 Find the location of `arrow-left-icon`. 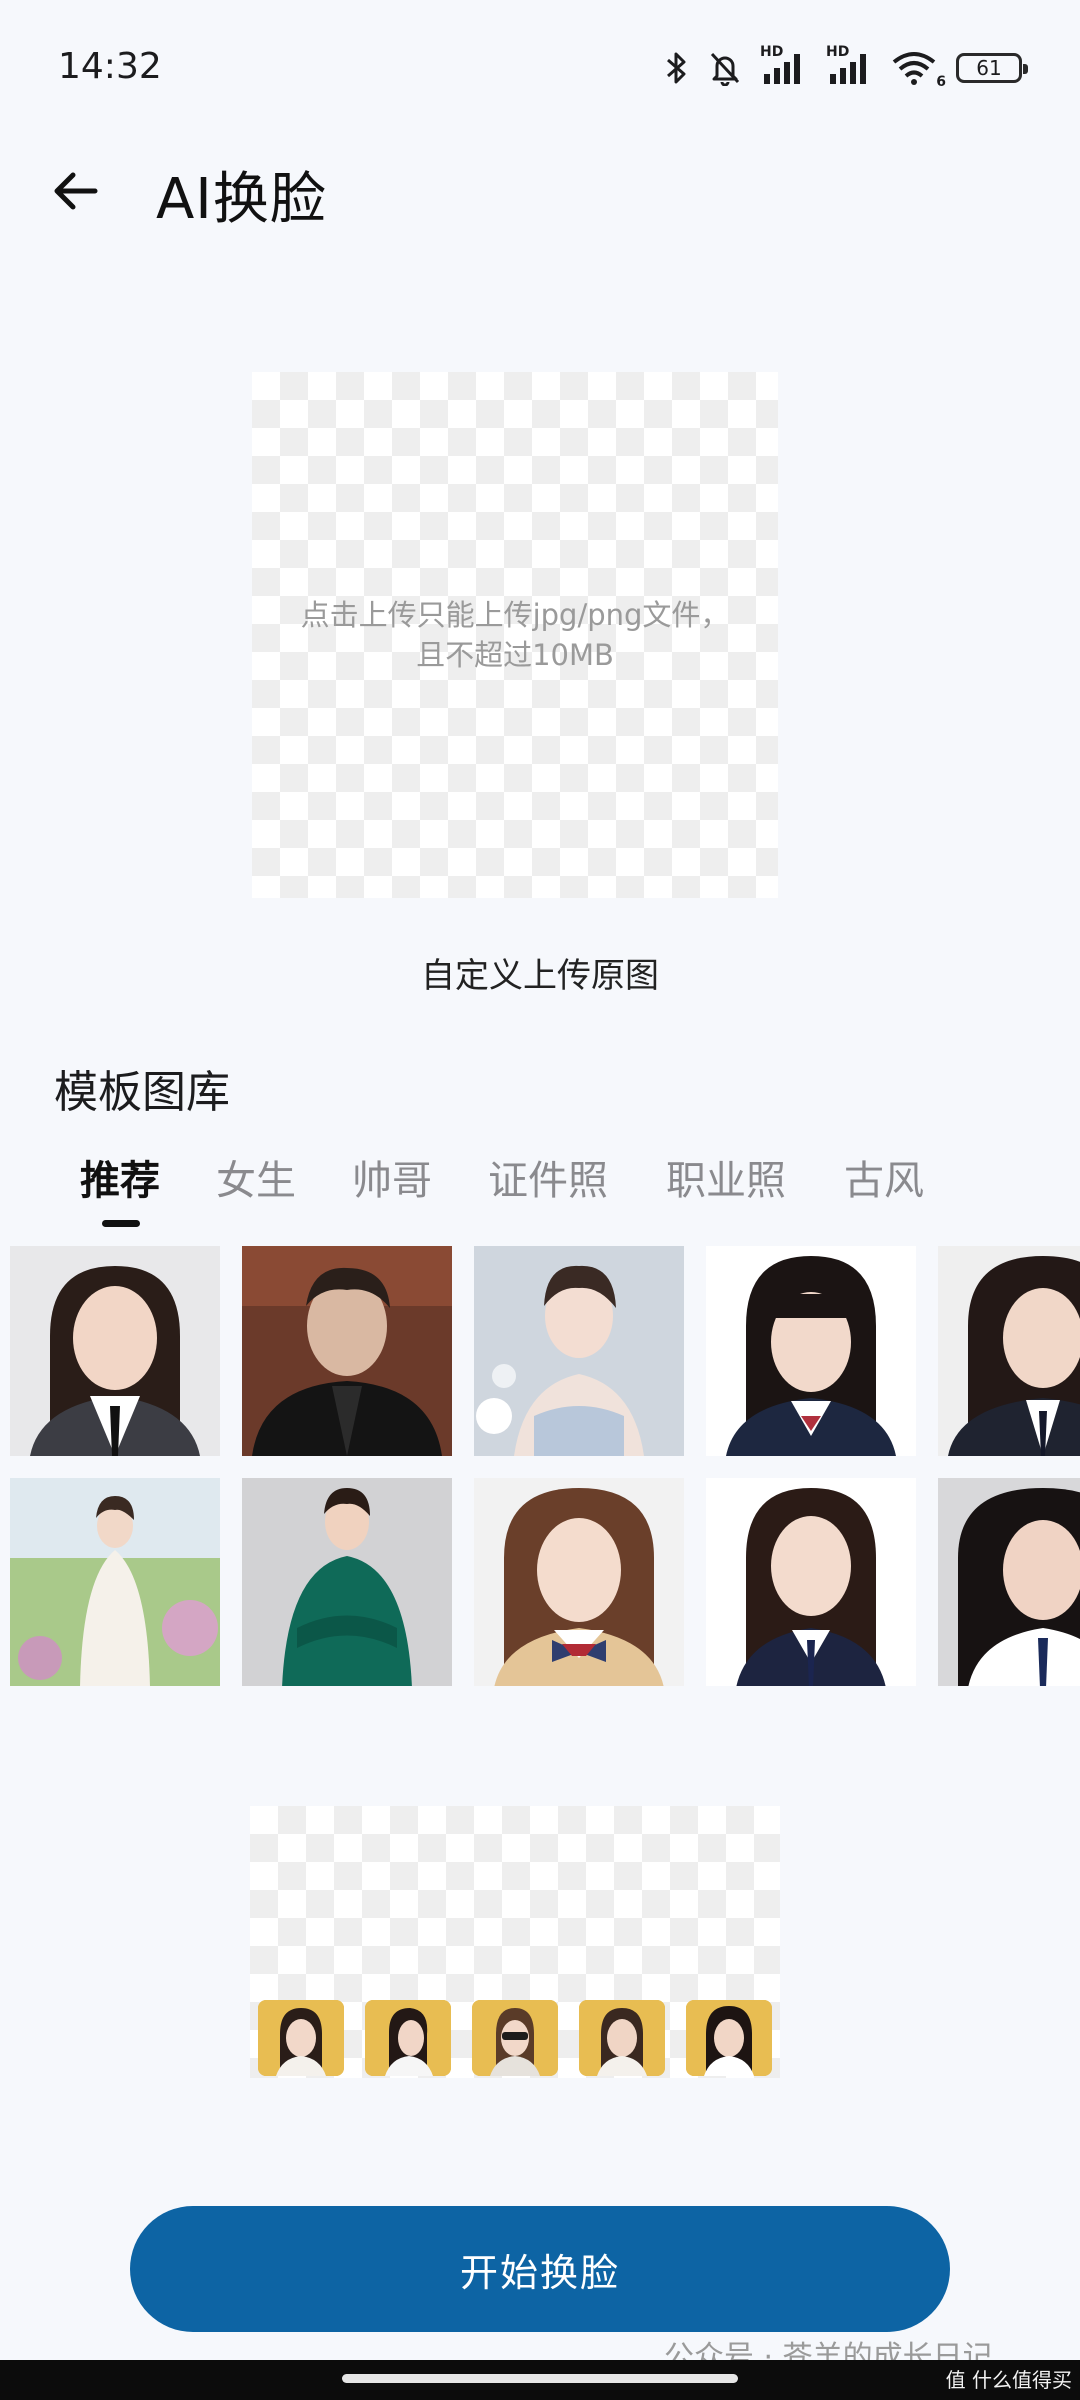

arrow-left-icon is located at coordinates (76, 191).